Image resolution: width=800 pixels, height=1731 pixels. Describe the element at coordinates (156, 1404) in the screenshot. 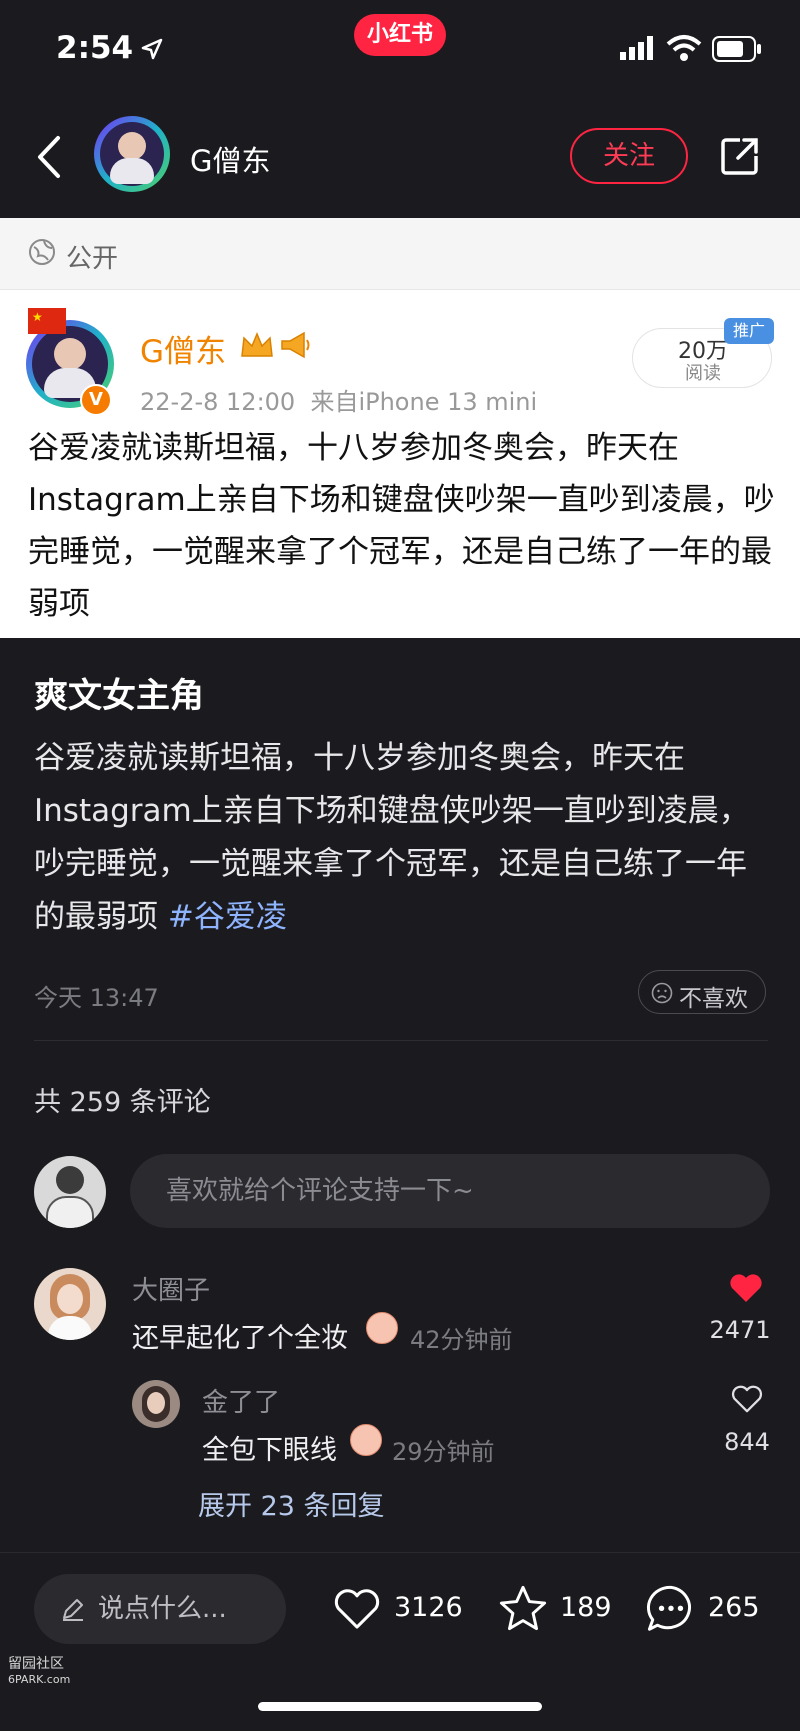

I see `reply-avatar` at that location.